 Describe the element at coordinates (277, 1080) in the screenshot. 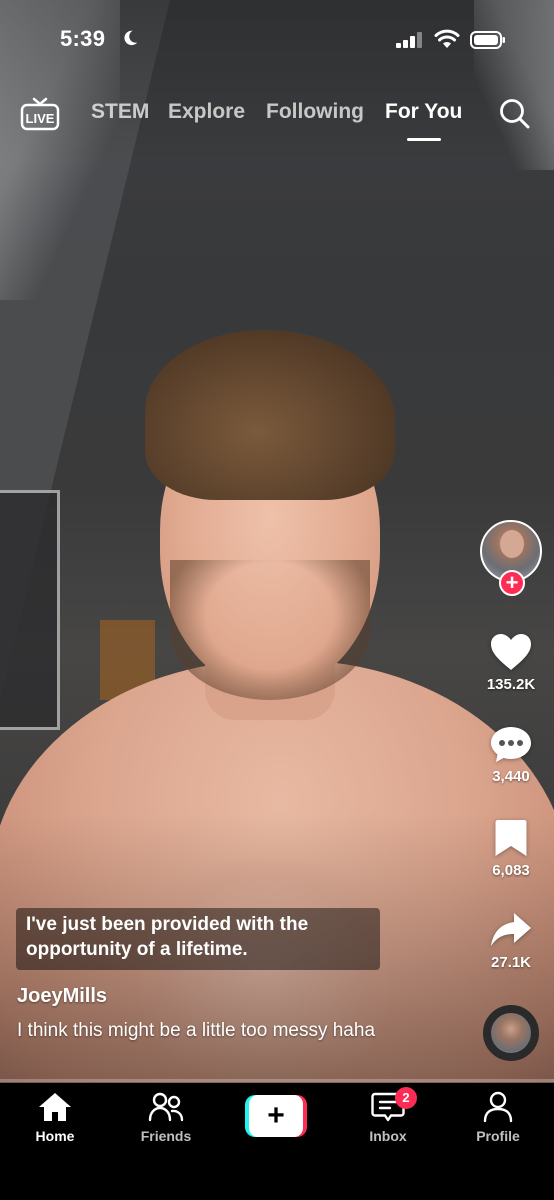

I see `video-progress-bar` at that location.